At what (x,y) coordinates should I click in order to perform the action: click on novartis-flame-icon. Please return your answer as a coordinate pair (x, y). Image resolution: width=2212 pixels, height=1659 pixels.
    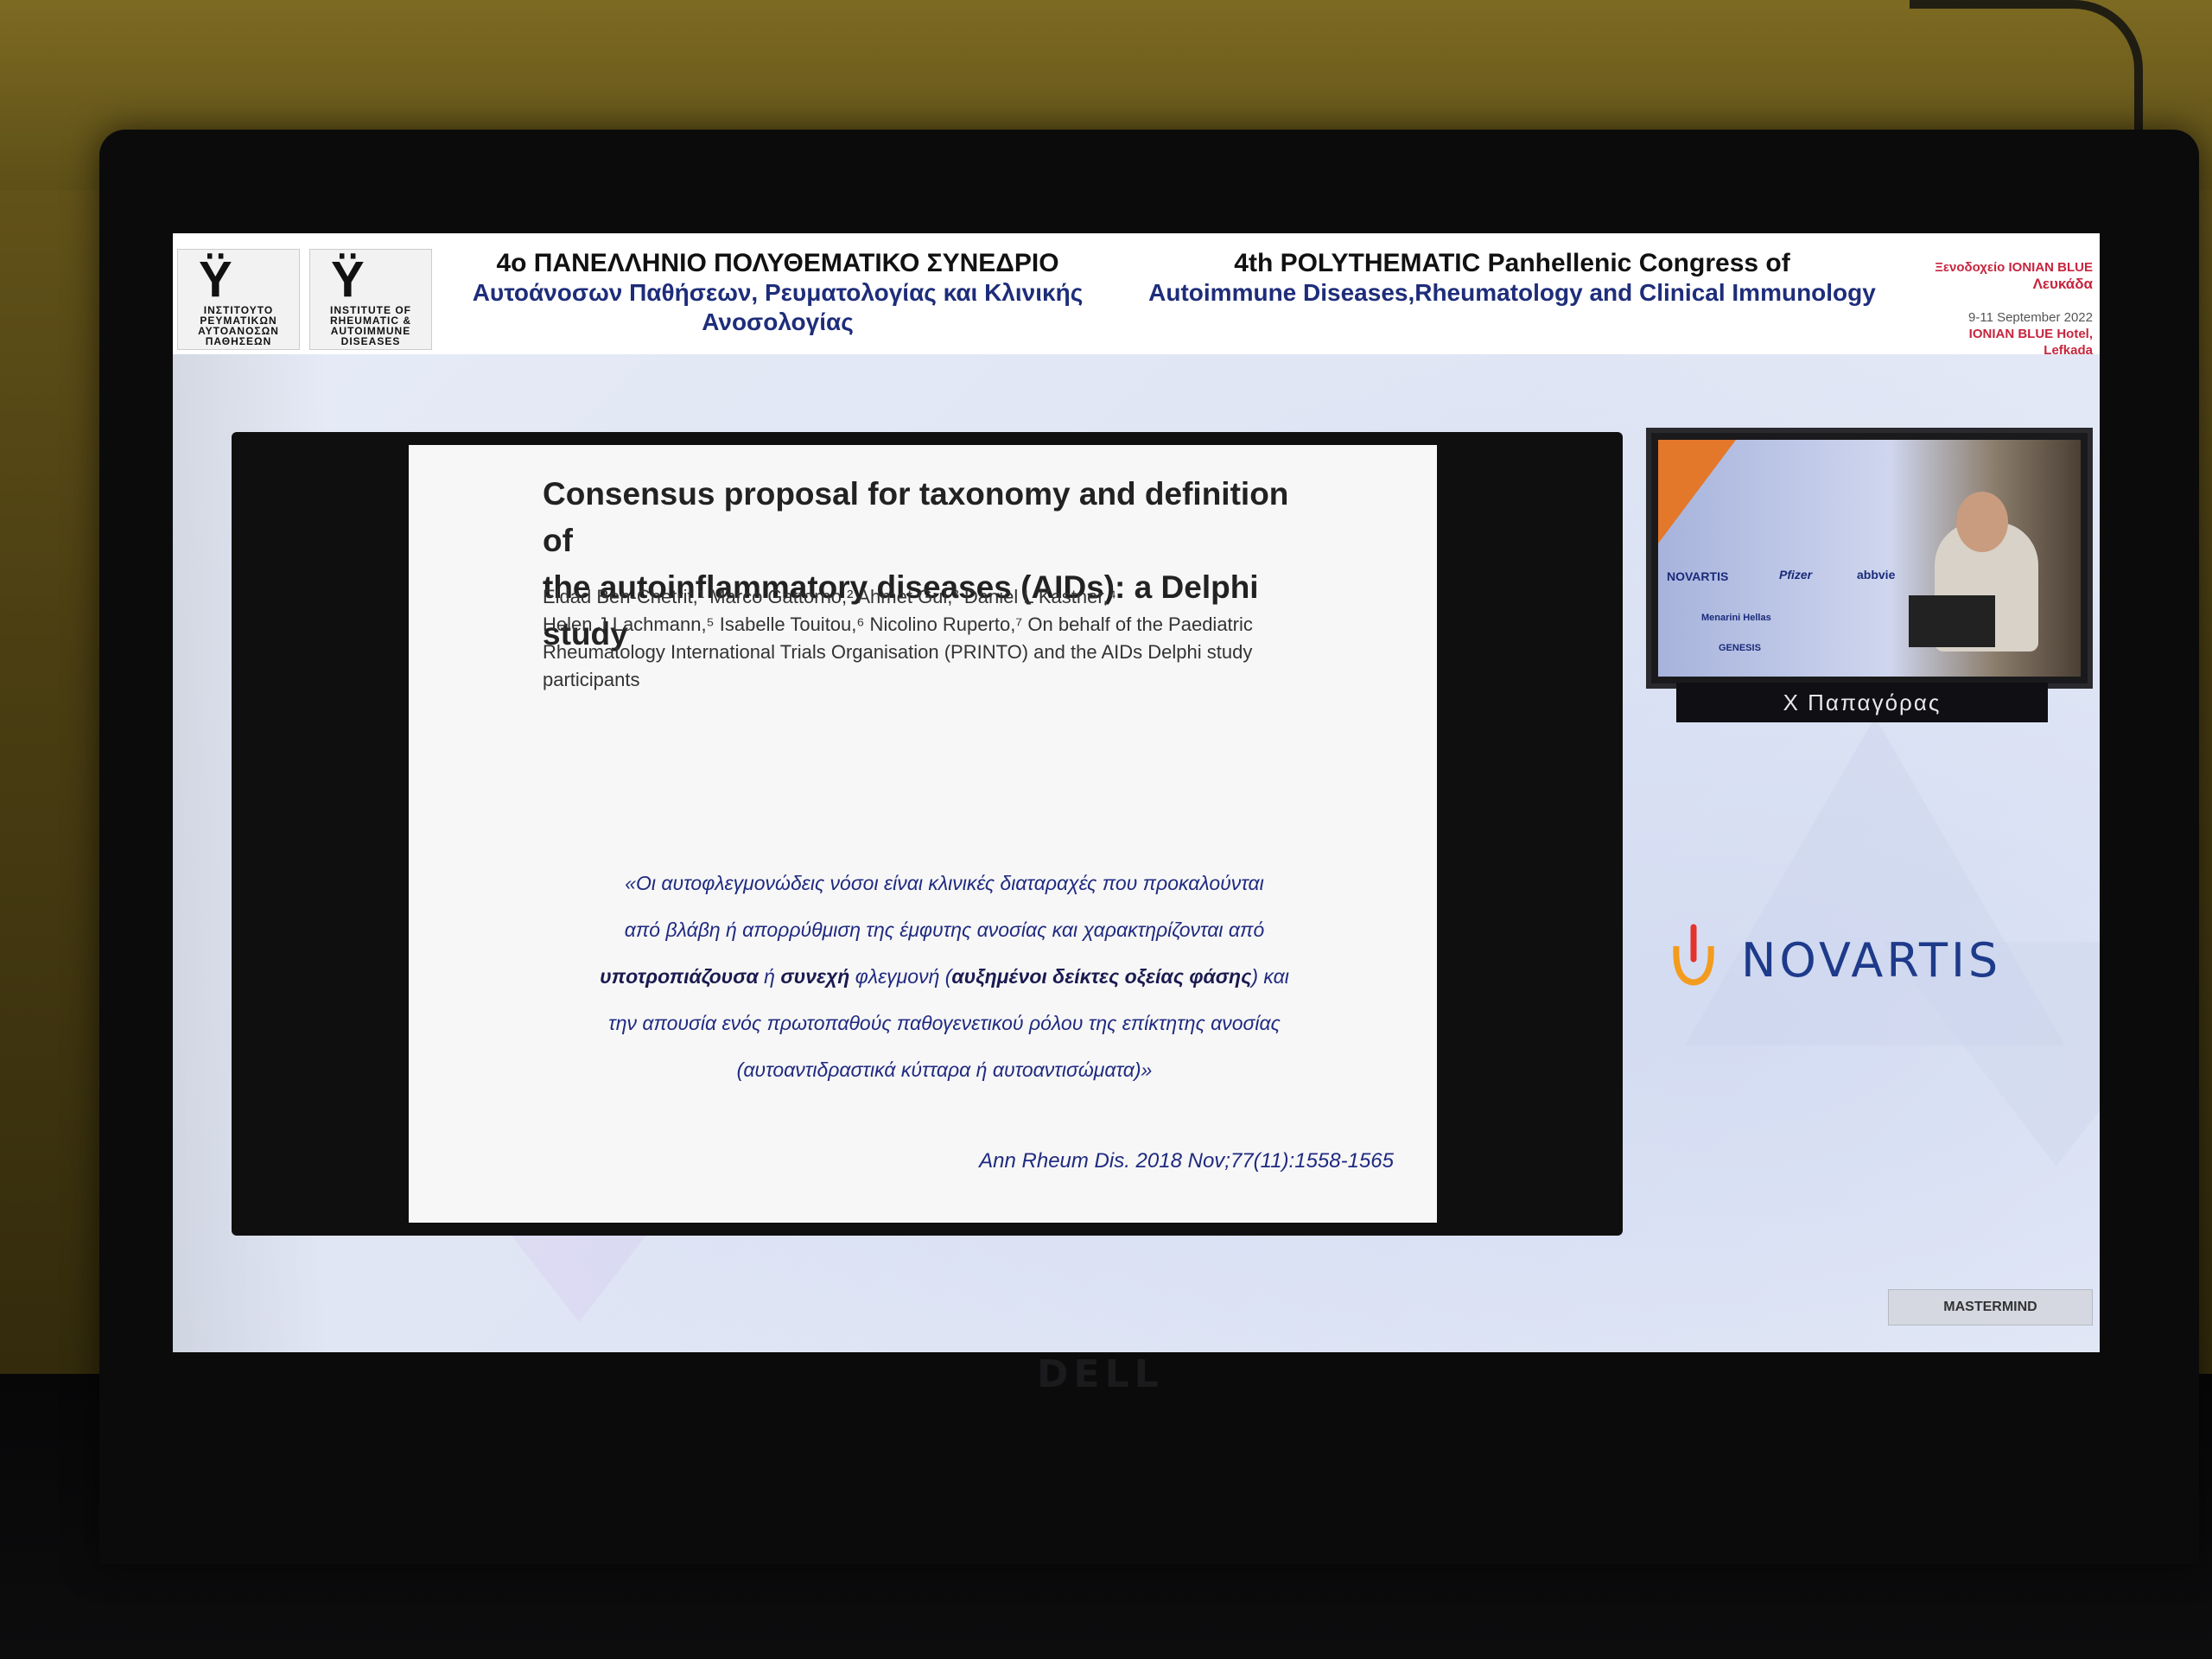
    Looking at the image, I should click on (1693, 955).